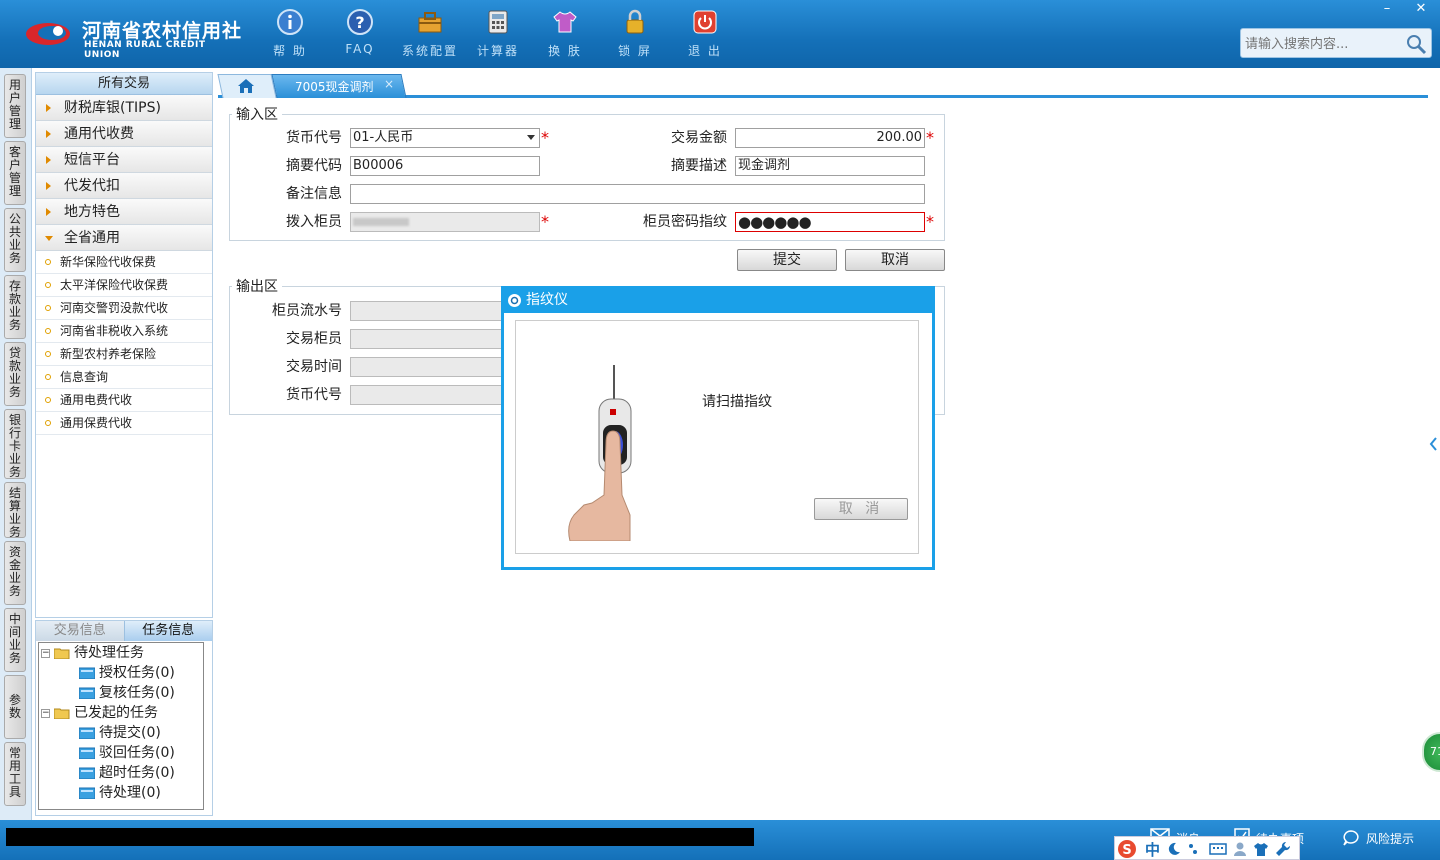  I want to click on tree-label: 超时任务(0), so click(137, 773).